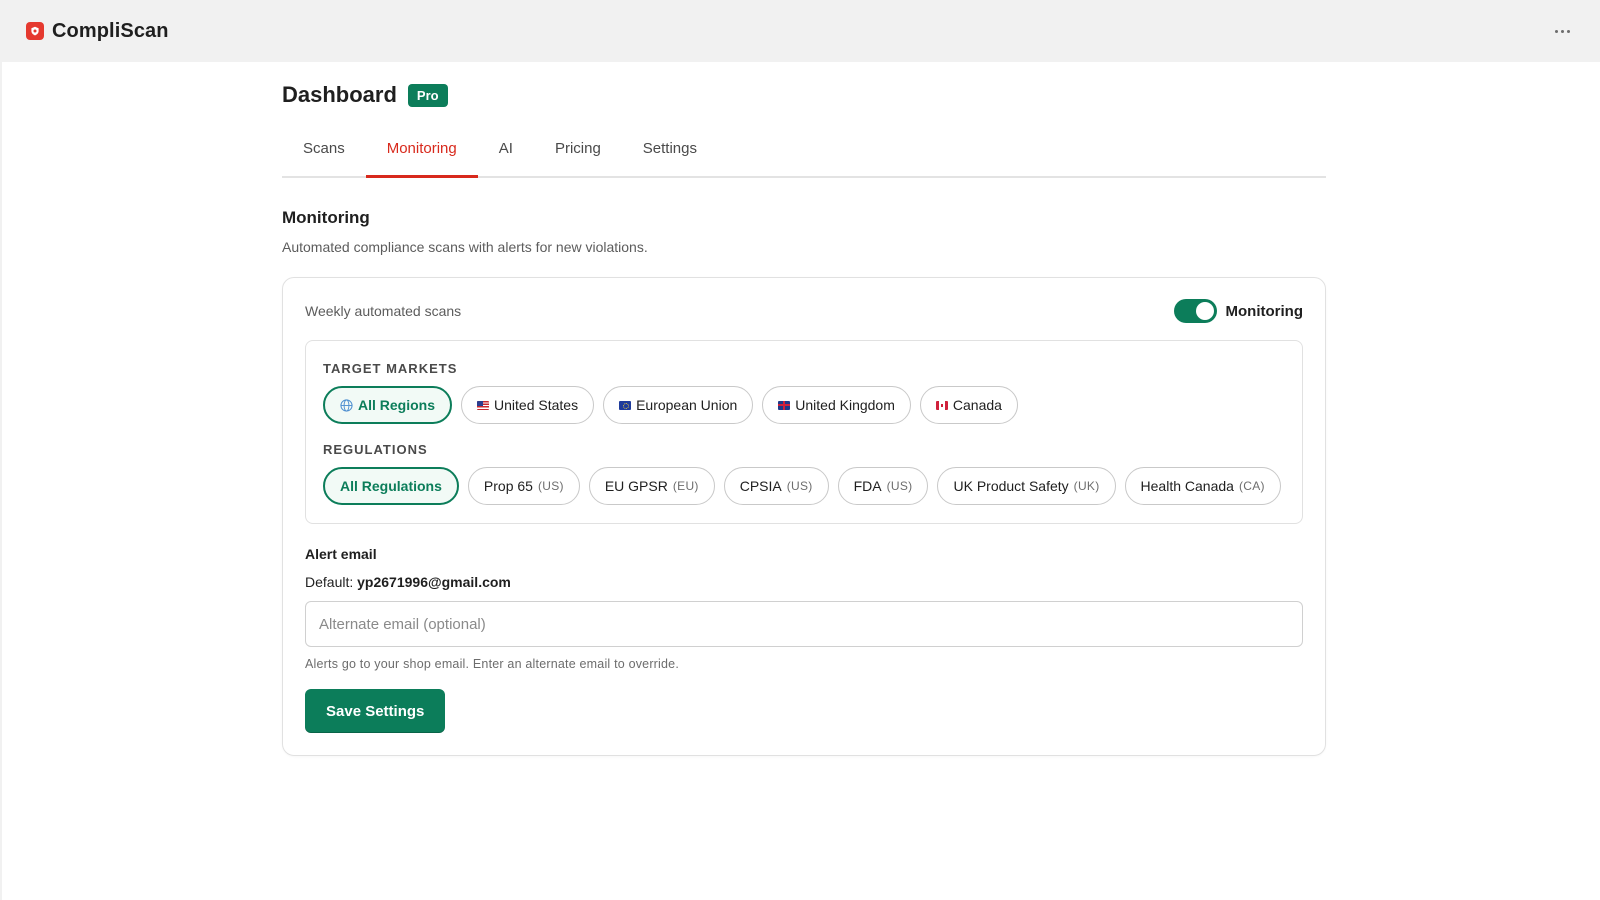  I want to click on chip-all-regulations: All Regulations, so click(391, 486).